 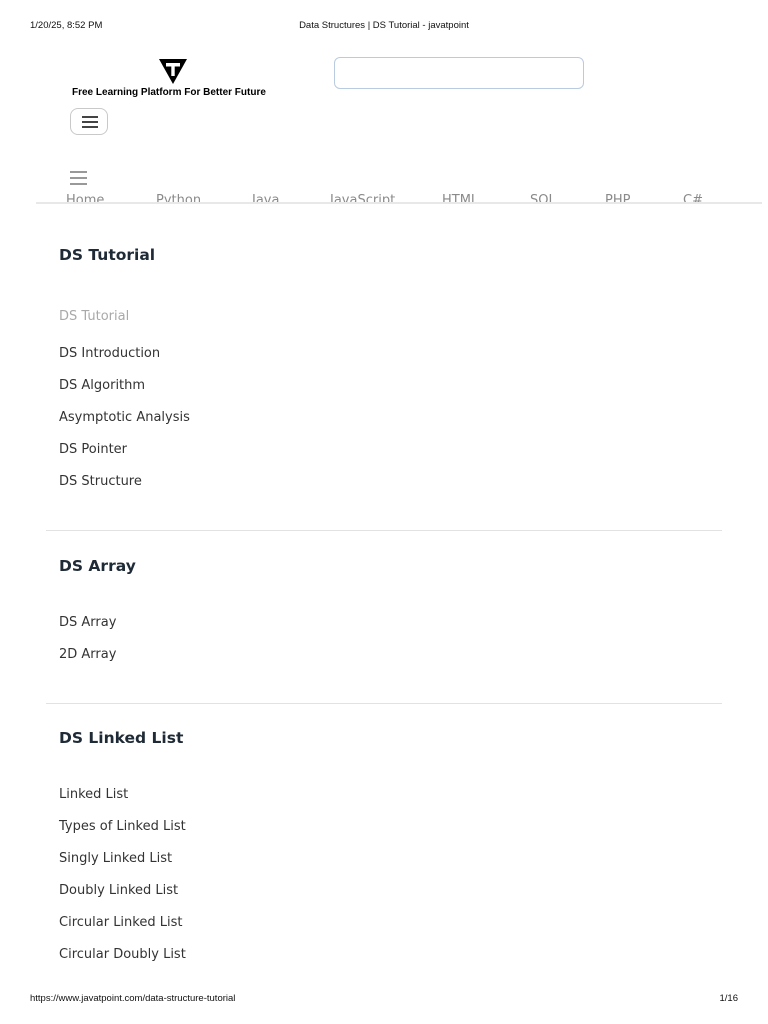 What do you see at coordinates (459, 73) in the screenshot?
I see `search-input` at bounding box center [459, 73].